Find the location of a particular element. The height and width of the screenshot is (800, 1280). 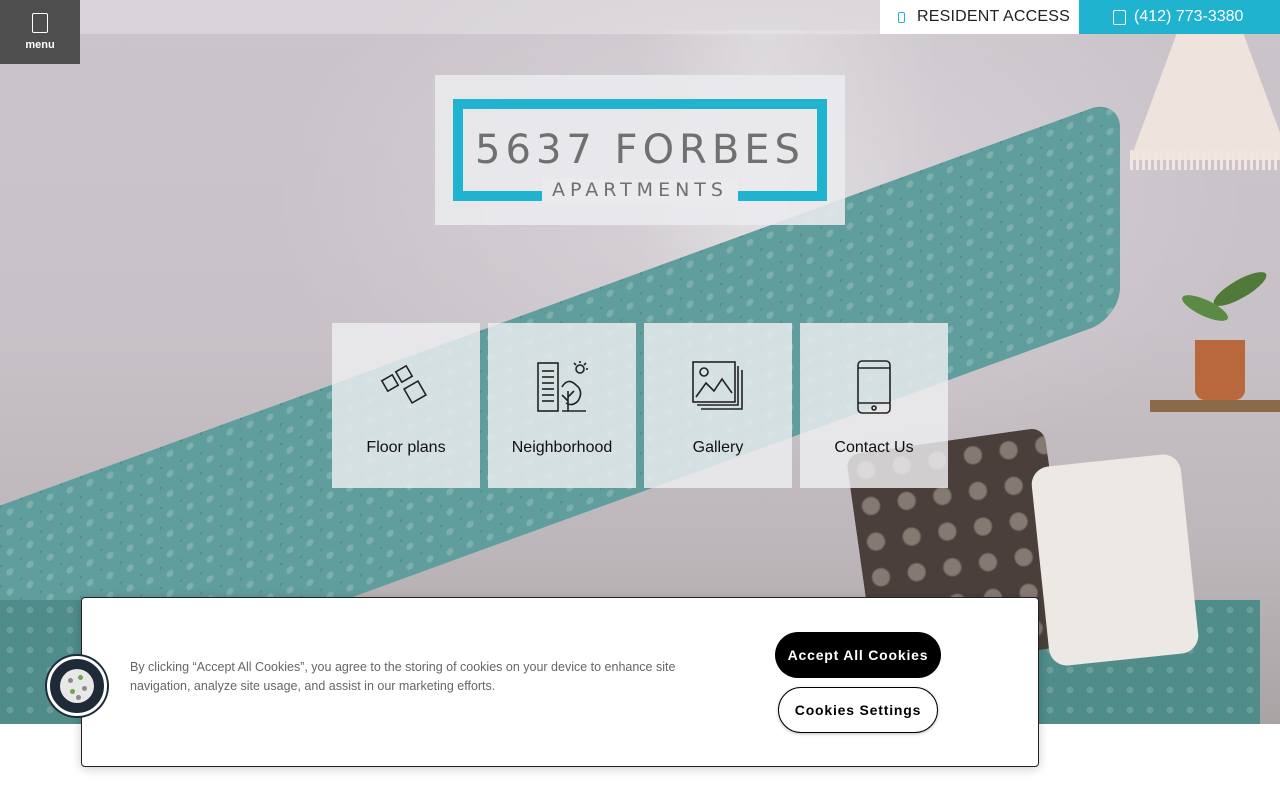

menu-icon is located at coordinates (40, 23).